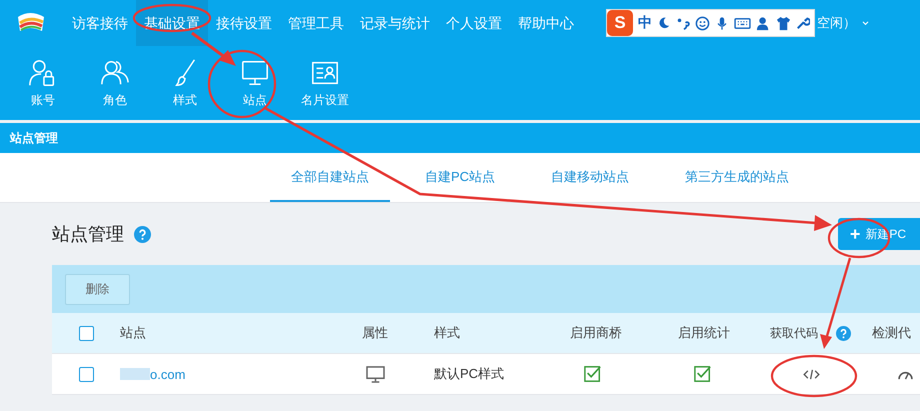 Image resolution: width=920 pixels, height=411 pixels. What do you see at coordinates (474, 23) in the screenshot?
I see `nav-tab: 个人设置` at bounding box center [474, 23].